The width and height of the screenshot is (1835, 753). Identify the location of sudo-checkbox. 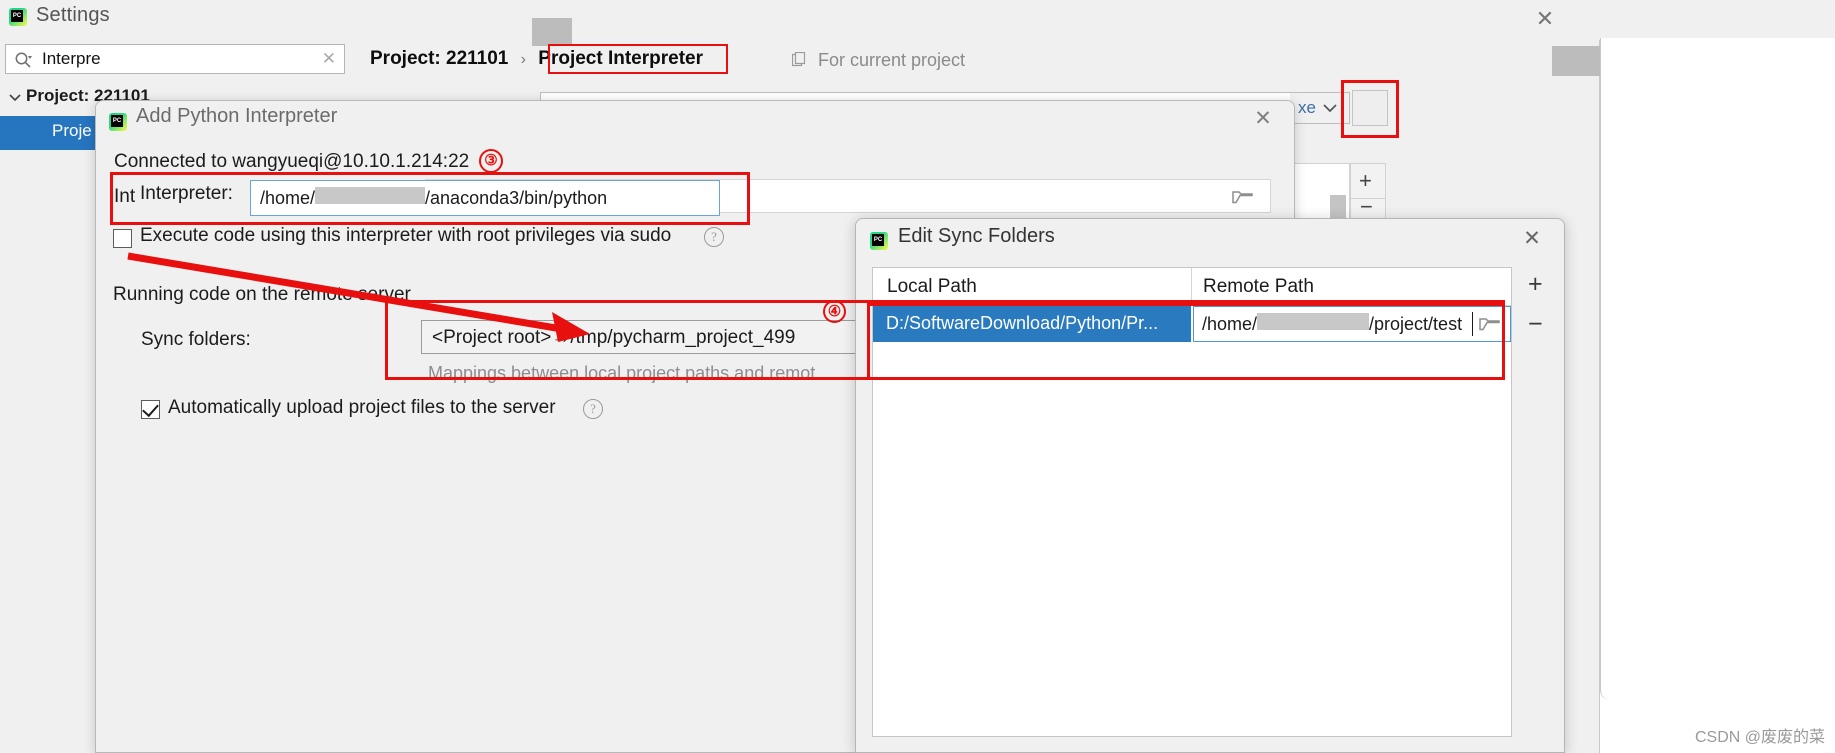
(122, 238).